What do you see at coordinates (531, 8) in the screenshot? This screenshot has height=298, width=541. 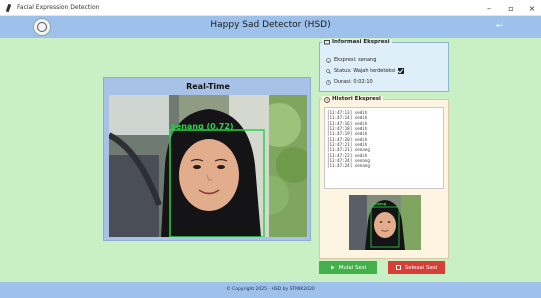 I see `close-button: ×` at bounding box center [531, 8].